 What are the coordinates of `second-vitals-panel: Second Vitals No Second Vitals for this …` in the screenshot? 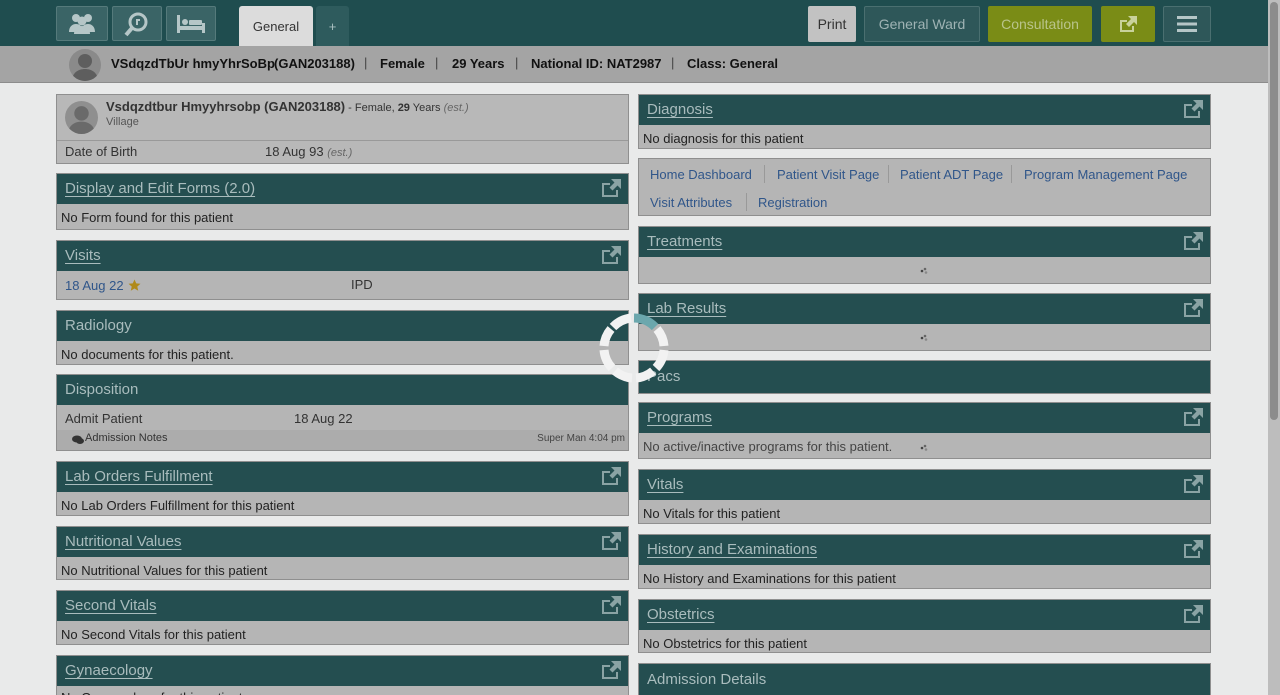 It's located at (342, 617).